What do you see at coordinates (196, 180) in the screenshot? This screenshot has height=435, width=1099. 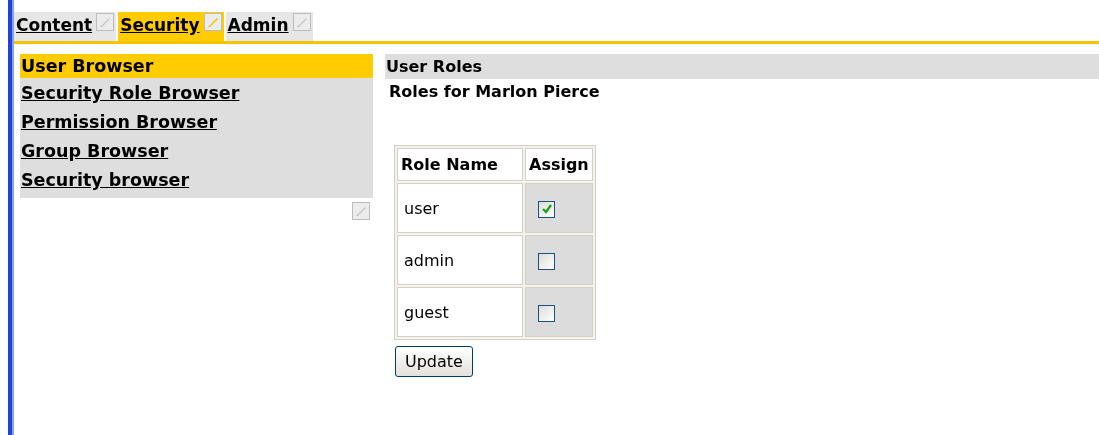 I see `sidebar-link: Security browser` at bounding box center [196, 180].